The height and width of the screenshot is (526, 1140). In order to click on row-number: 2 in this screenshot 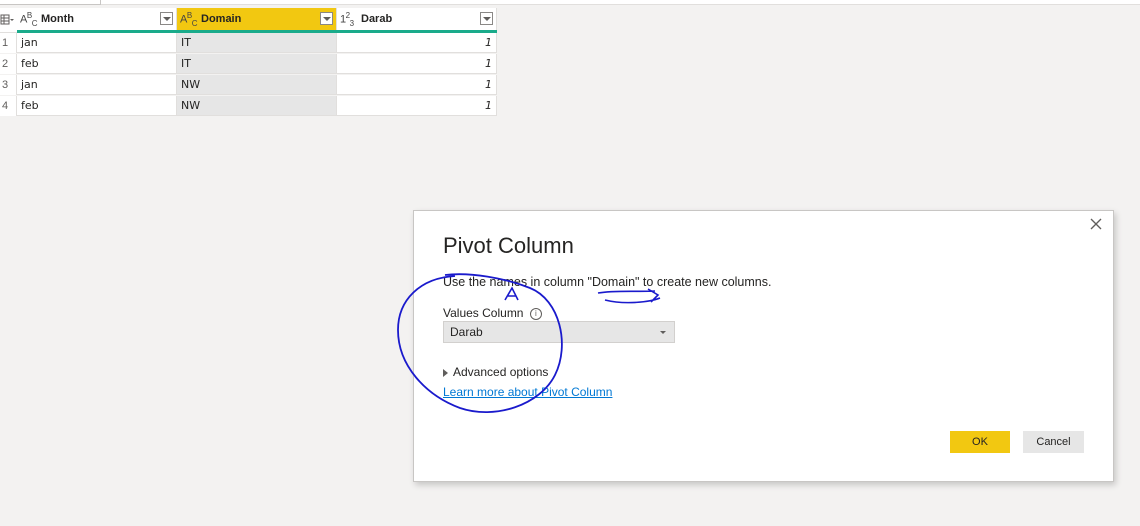, I will do `click(8, 64)`.